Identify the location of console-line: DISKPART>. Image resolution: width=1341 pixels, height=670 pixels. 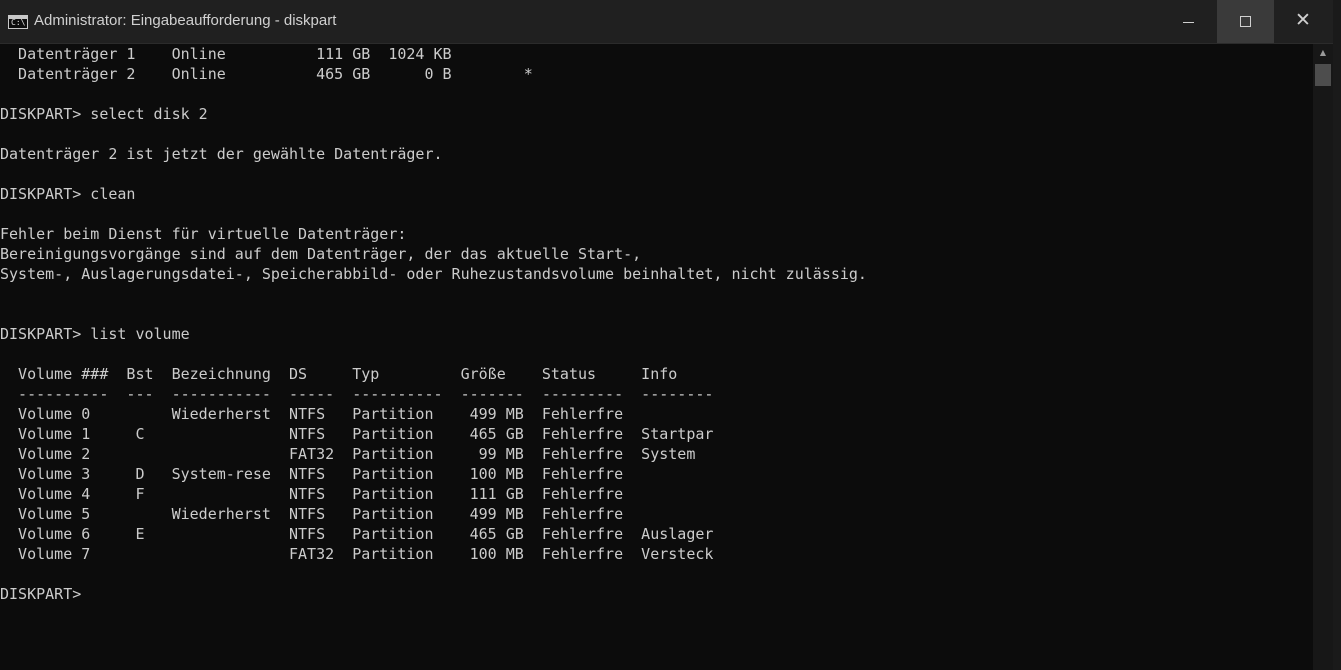
(45, 594).